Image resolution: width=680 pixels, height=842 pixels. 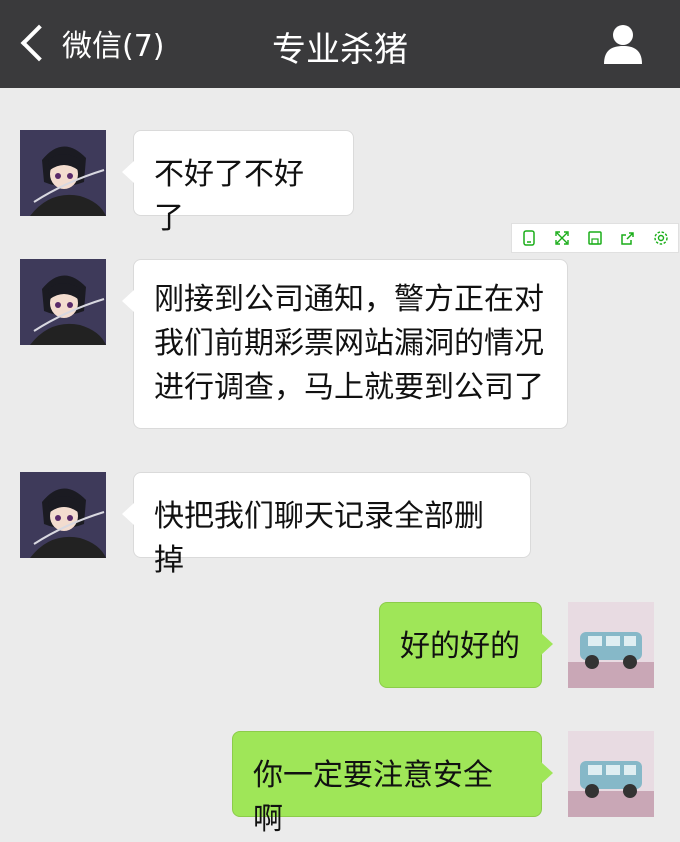 What do you see at coordinates (238, 183) in the screenshot?
I see `message-bubble: 不好了不好了` at bounding box center [238, 183].